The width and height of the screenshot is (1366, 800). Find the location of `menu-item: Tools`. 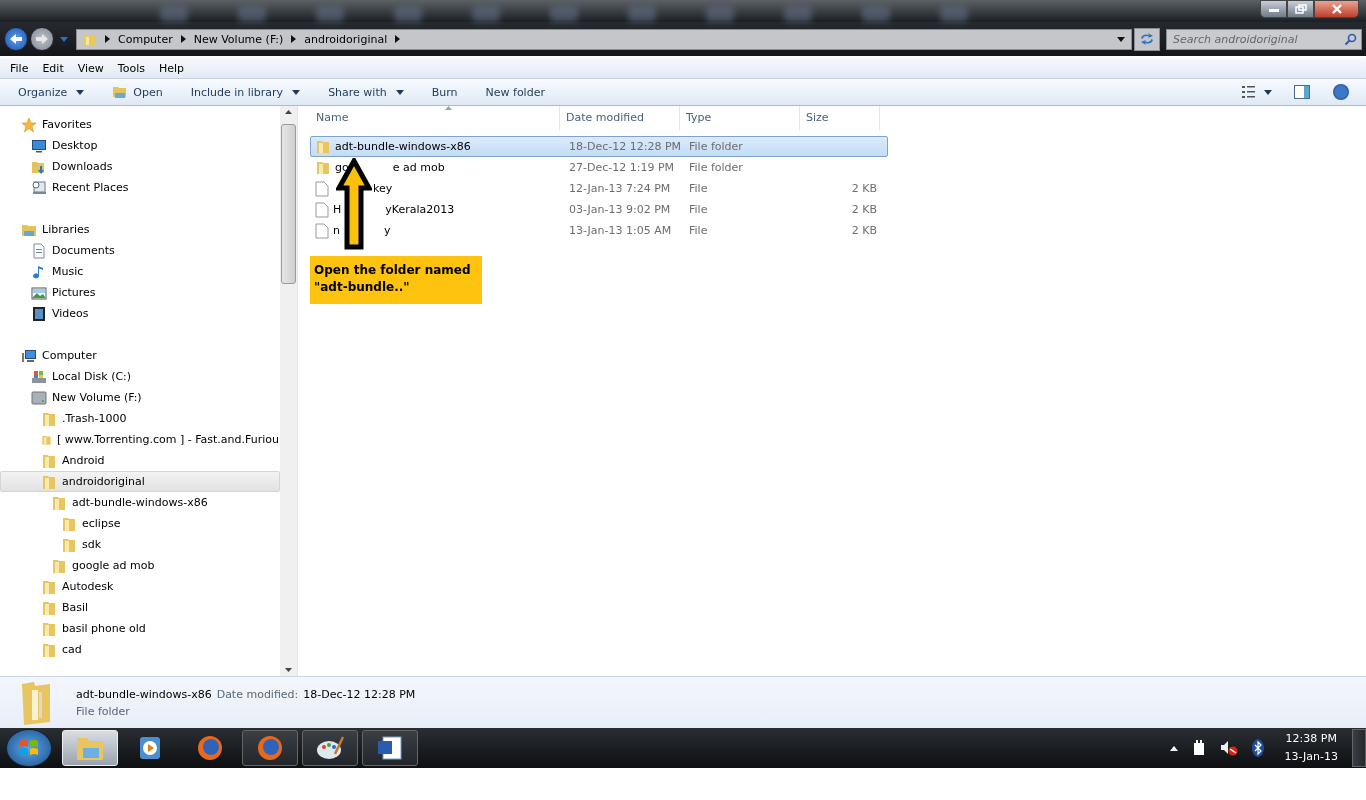

menu-item: Tools is located at coordinates (131, 68).